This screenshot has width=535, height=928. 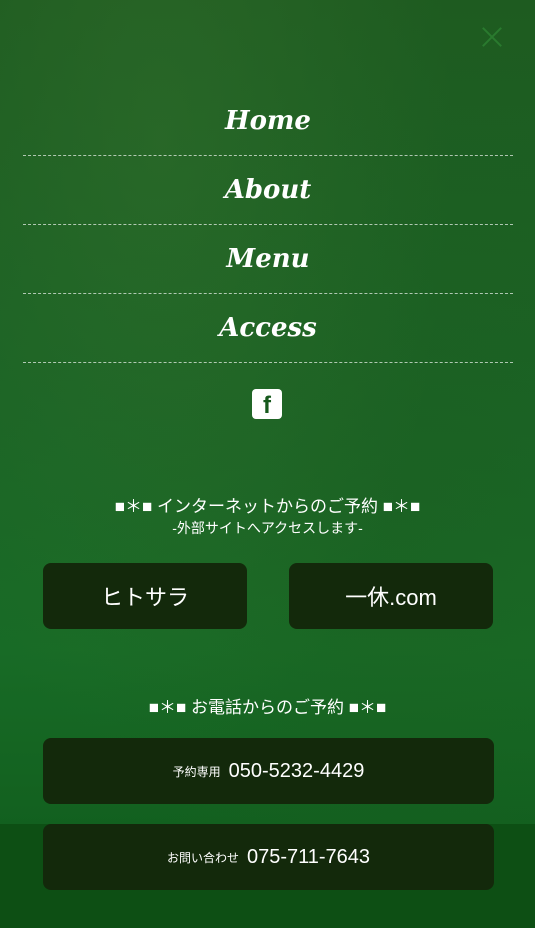 I want to click on phone-number: 050-5232-4429, so click(x=296, y=770).